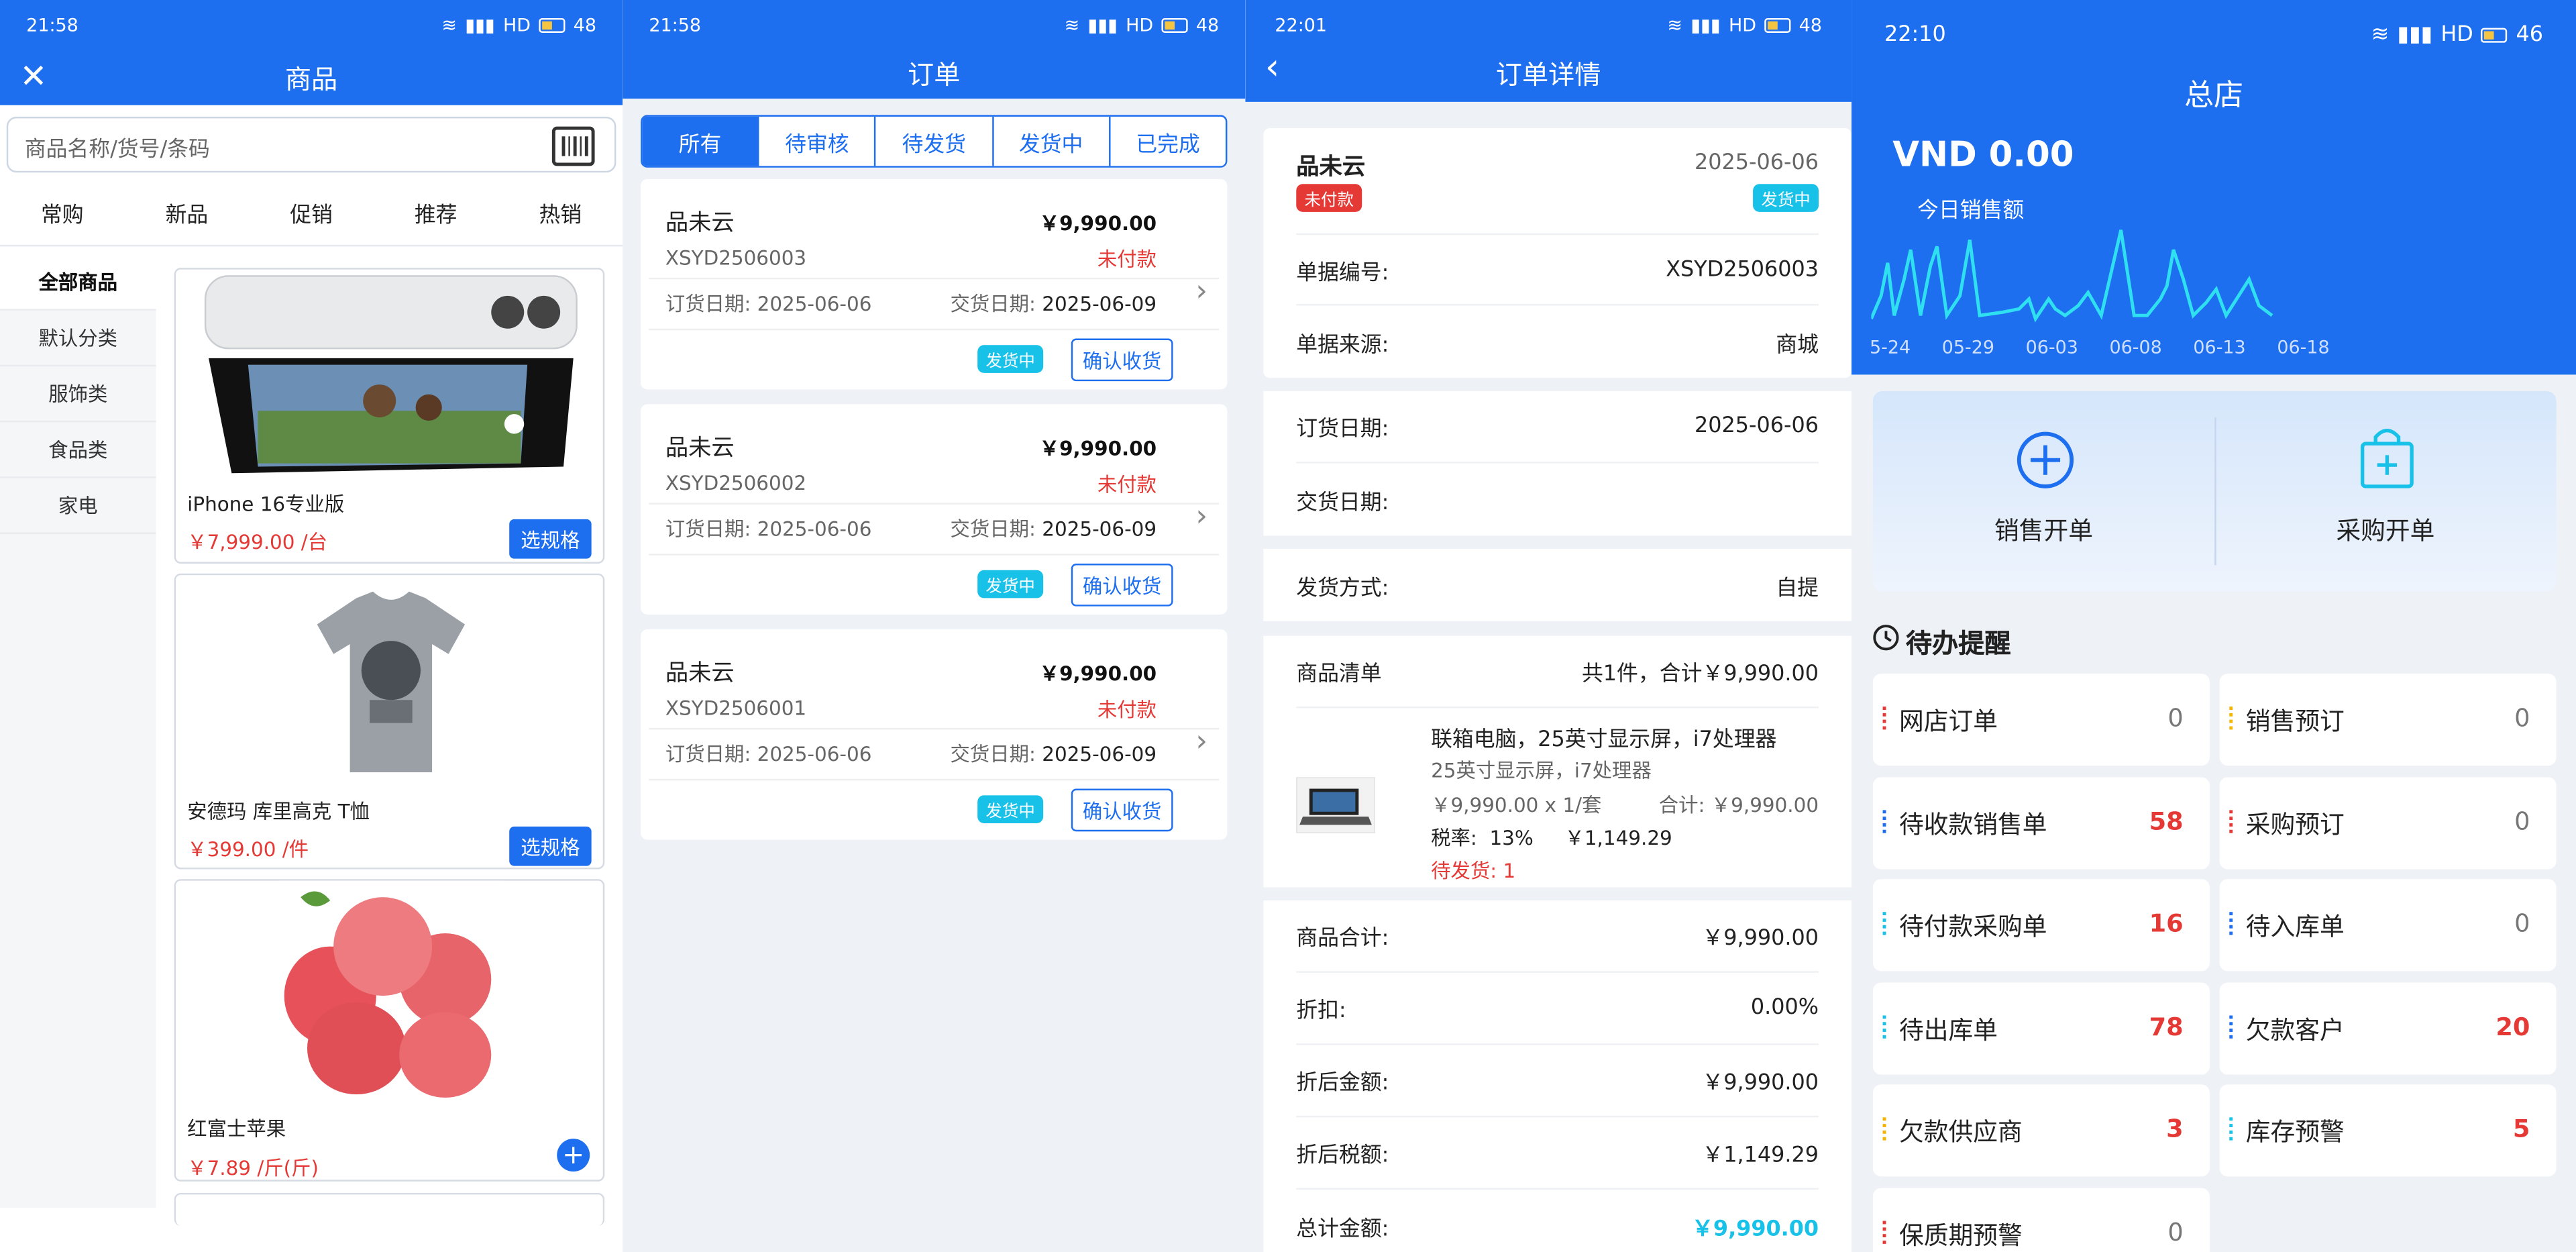 The height and width of the screenshot is (1252, 2576). What do you see at coordinates (736, 708) in the screenshot?
I see `order-number: XSYD2506001` at bounding box center [736, 708].